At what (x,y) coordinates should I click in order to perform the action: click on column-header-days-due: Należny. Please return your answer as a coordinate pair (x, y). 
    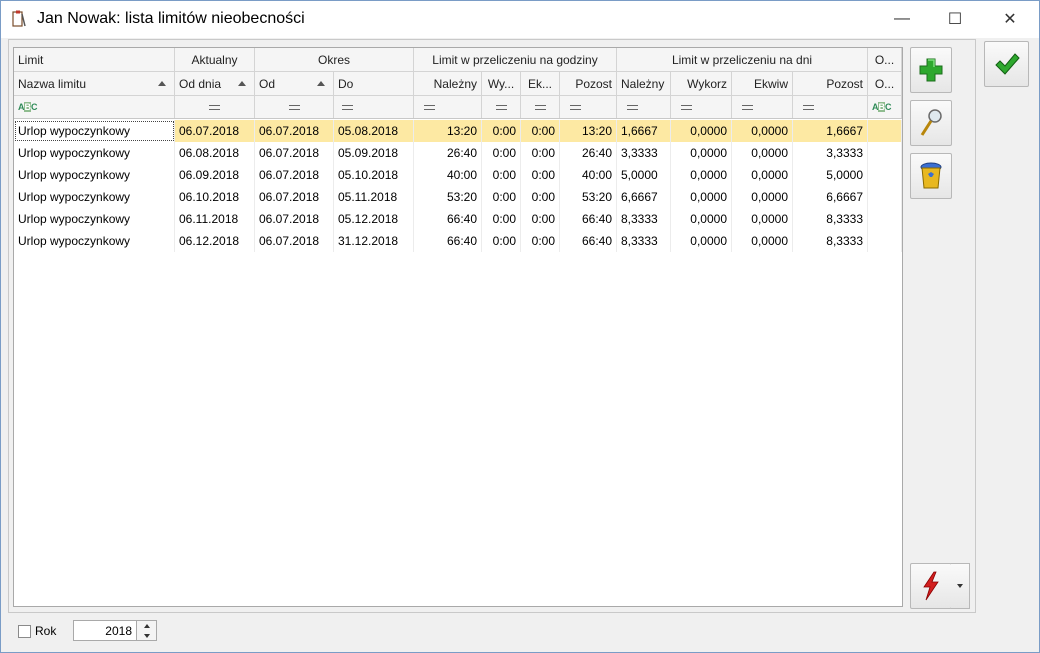
    Looking at the image, I should click on (644, 83).